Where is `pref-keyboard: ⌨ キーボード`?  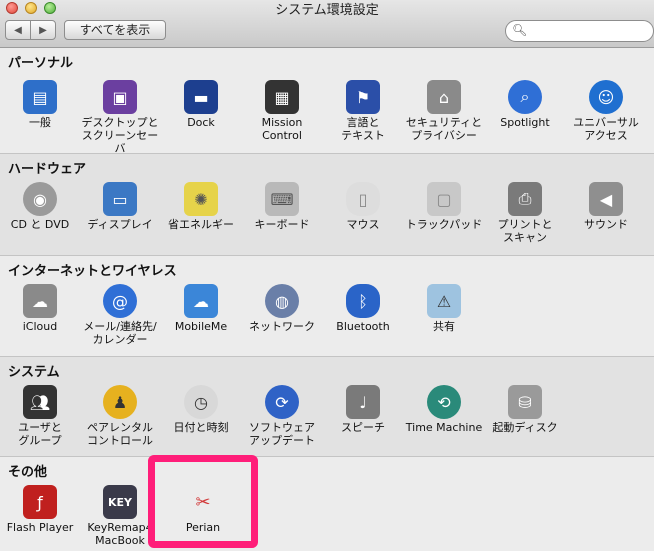 pref-keyboard: ⌨ キーボード is located at coordinates (282, 206).